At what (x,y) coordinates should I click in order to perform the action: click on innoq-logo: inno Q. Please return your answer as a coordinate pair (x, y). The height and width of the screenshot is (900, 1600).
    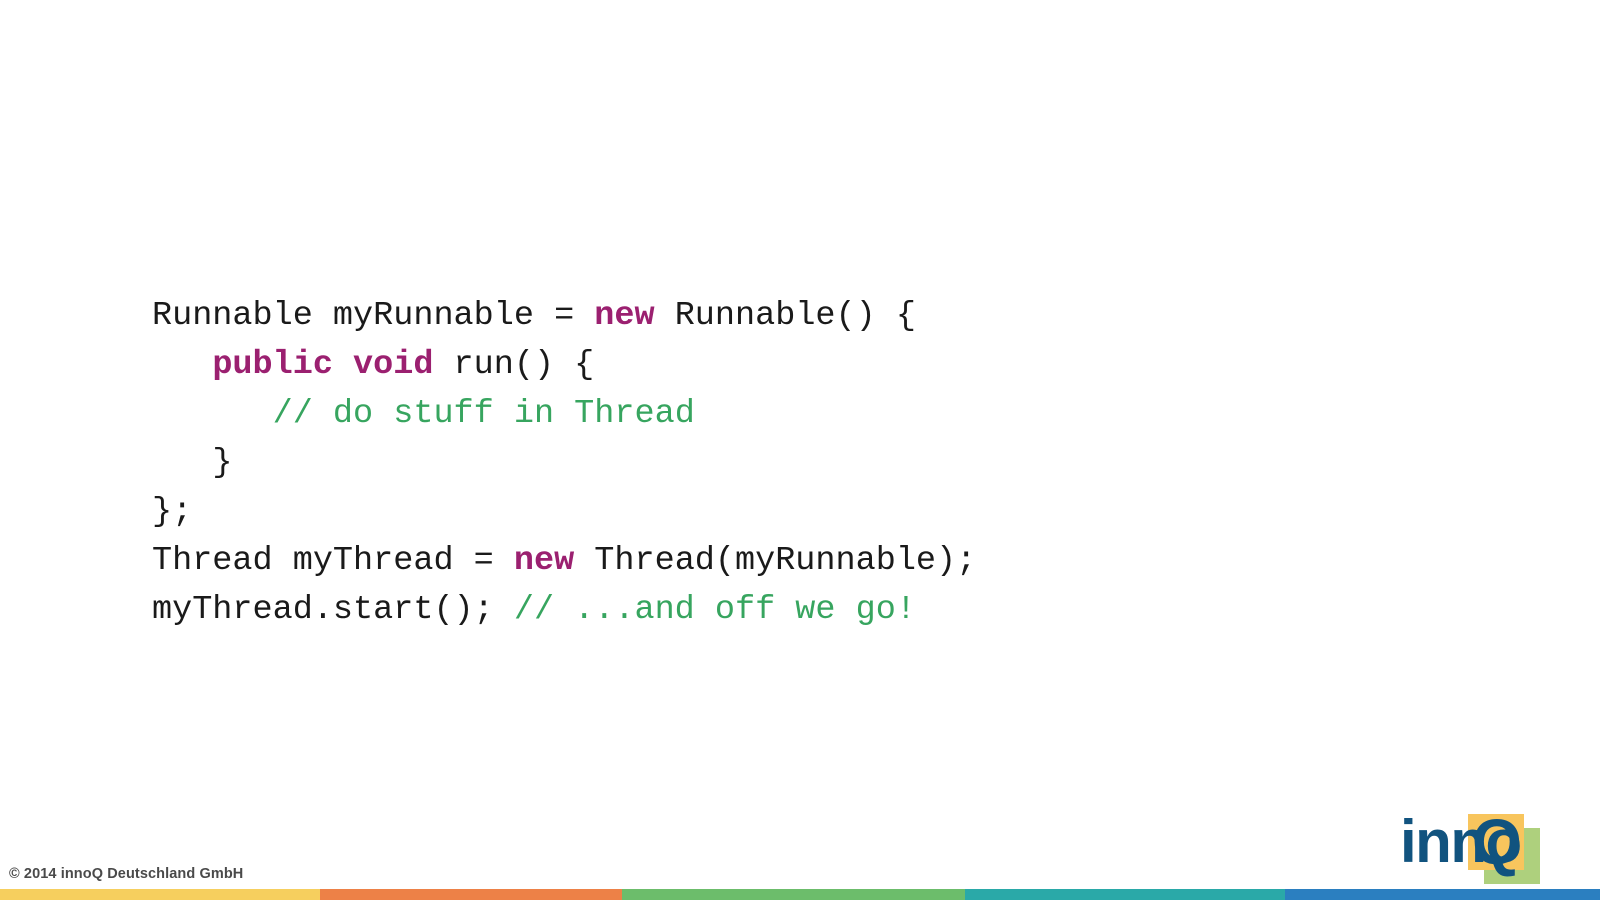
    Looking at the image, I should click on (1486, 845).